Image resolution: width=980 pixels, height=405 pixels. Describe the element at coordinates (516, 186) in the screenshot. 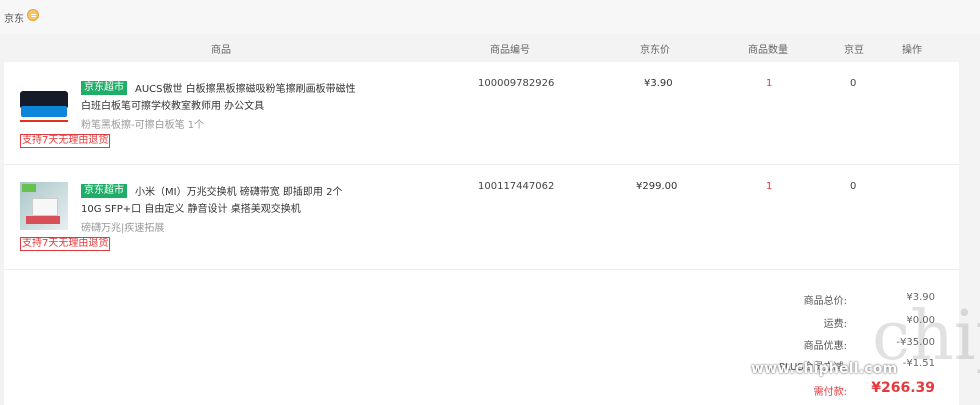

I see `product-sku: 100117447062` at that location.